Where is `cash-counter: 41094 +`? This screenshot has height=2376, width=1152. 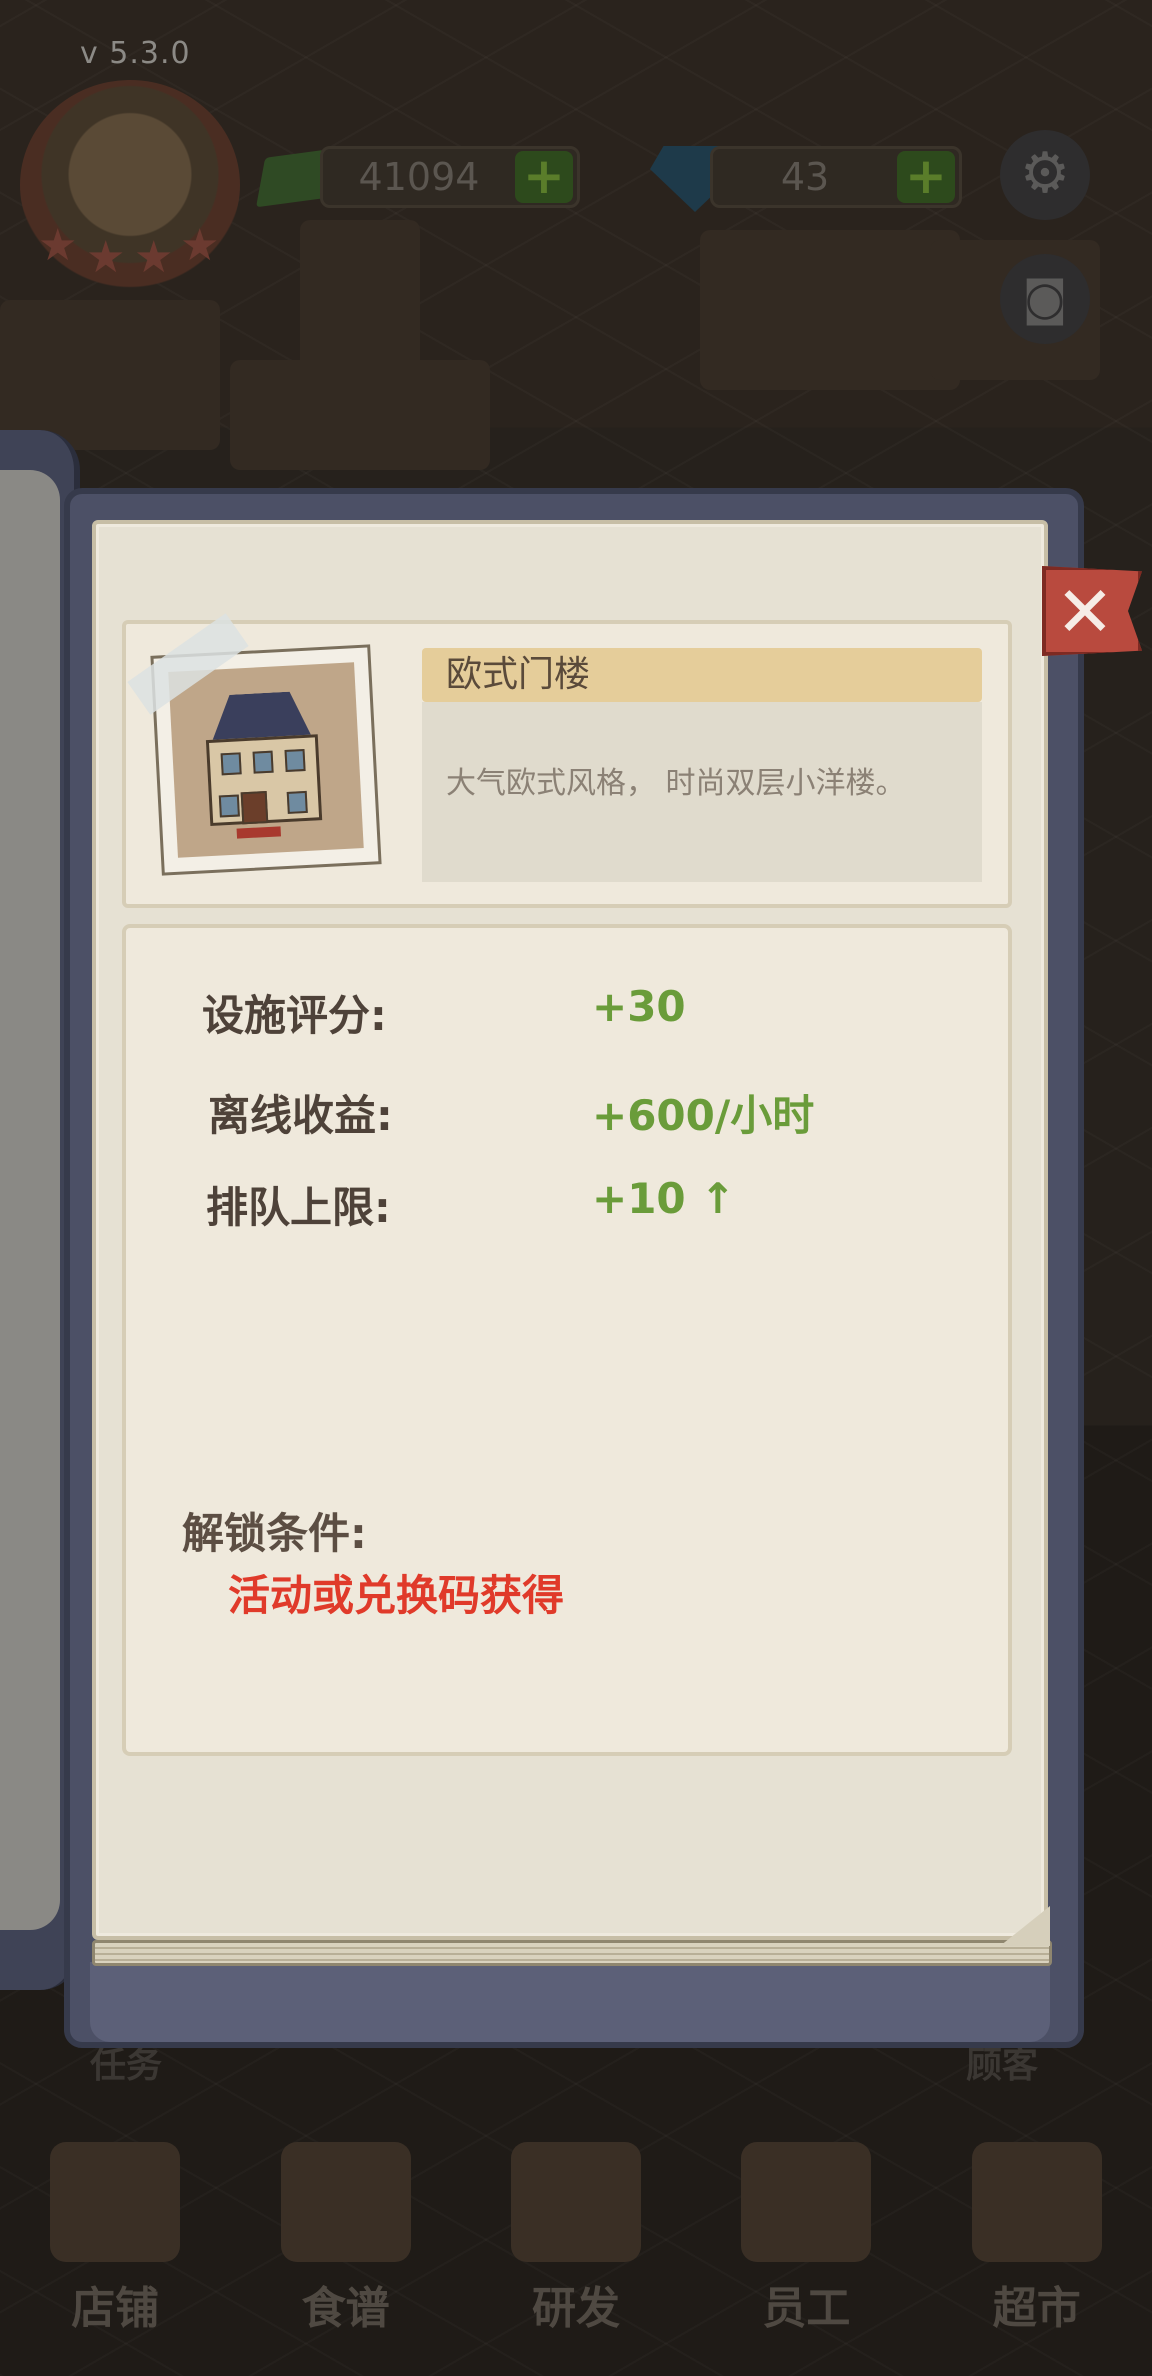
cash-counter: 41094 + is located at coordinates (450, 177).